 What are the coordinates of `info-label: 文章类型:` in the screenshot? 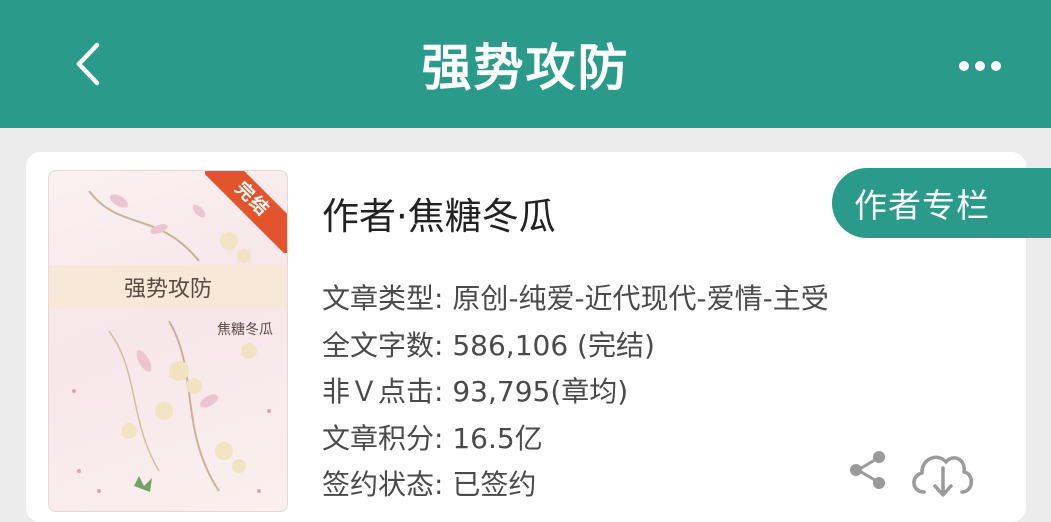 It's located at (383, 298).